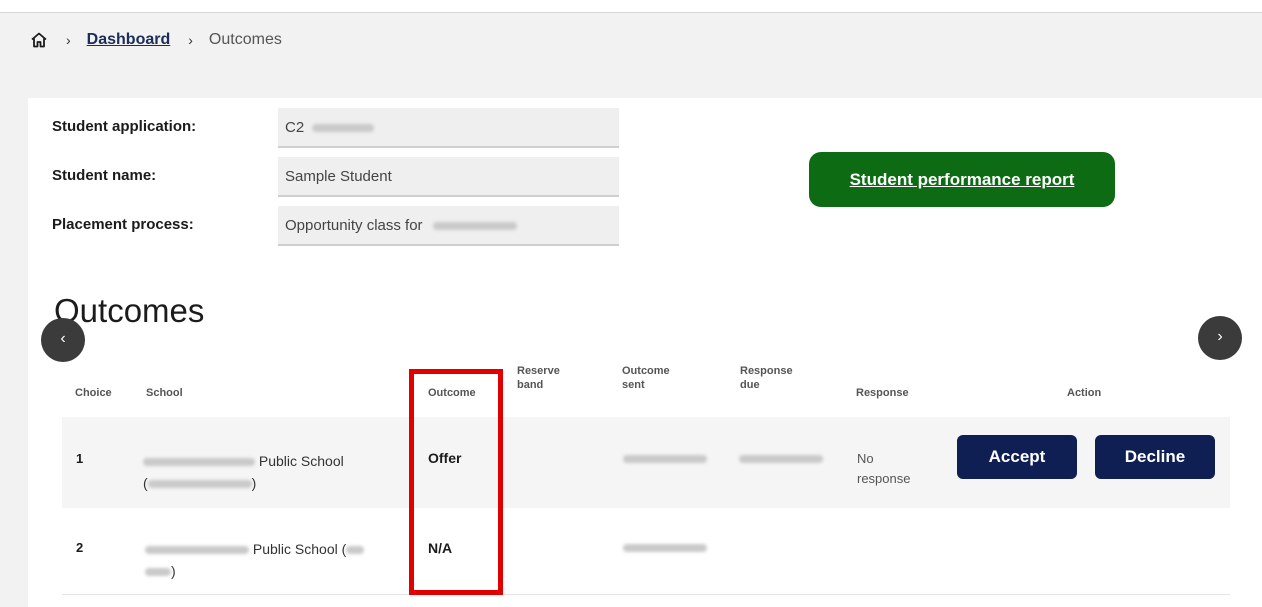 The image size is (1262, 607). Describe the element at coordinates (882, 393) in the screenshot. I see `column-header-response: Response` at that location.